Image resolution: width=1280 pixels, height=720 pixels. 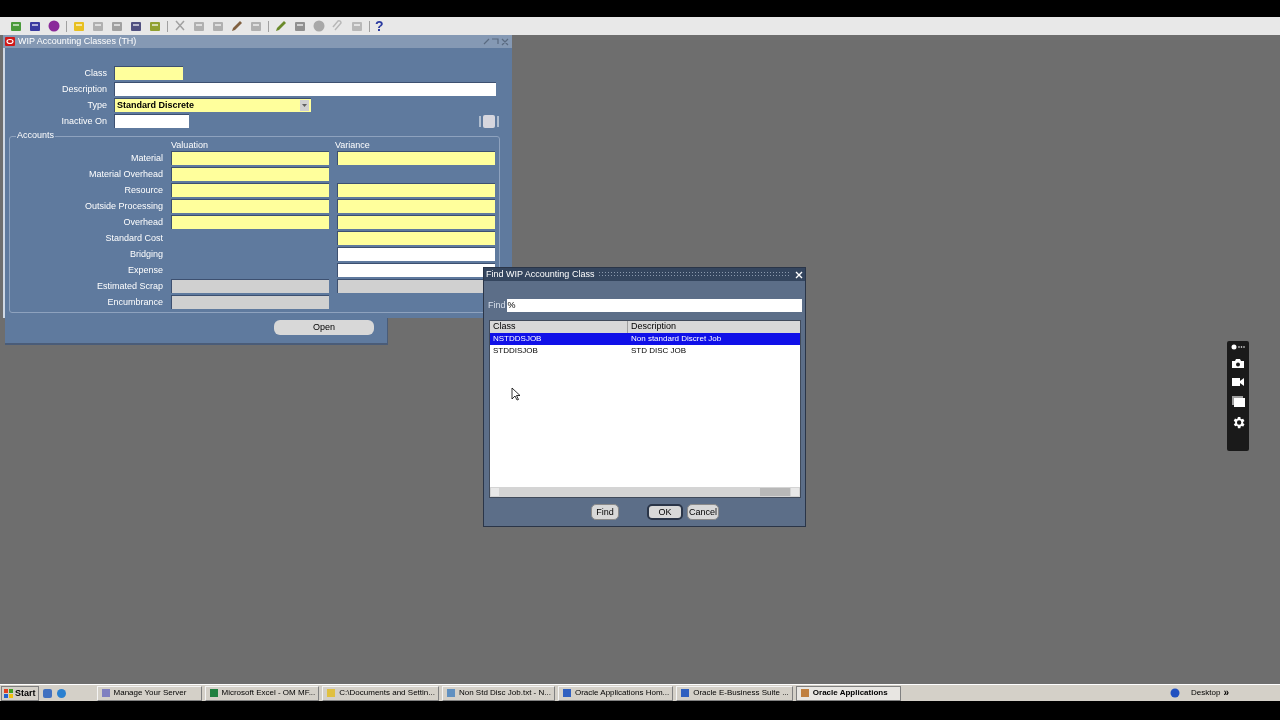 I want to click on table-cell-text: NSTDDSJOB, so click(x=517, y=339).